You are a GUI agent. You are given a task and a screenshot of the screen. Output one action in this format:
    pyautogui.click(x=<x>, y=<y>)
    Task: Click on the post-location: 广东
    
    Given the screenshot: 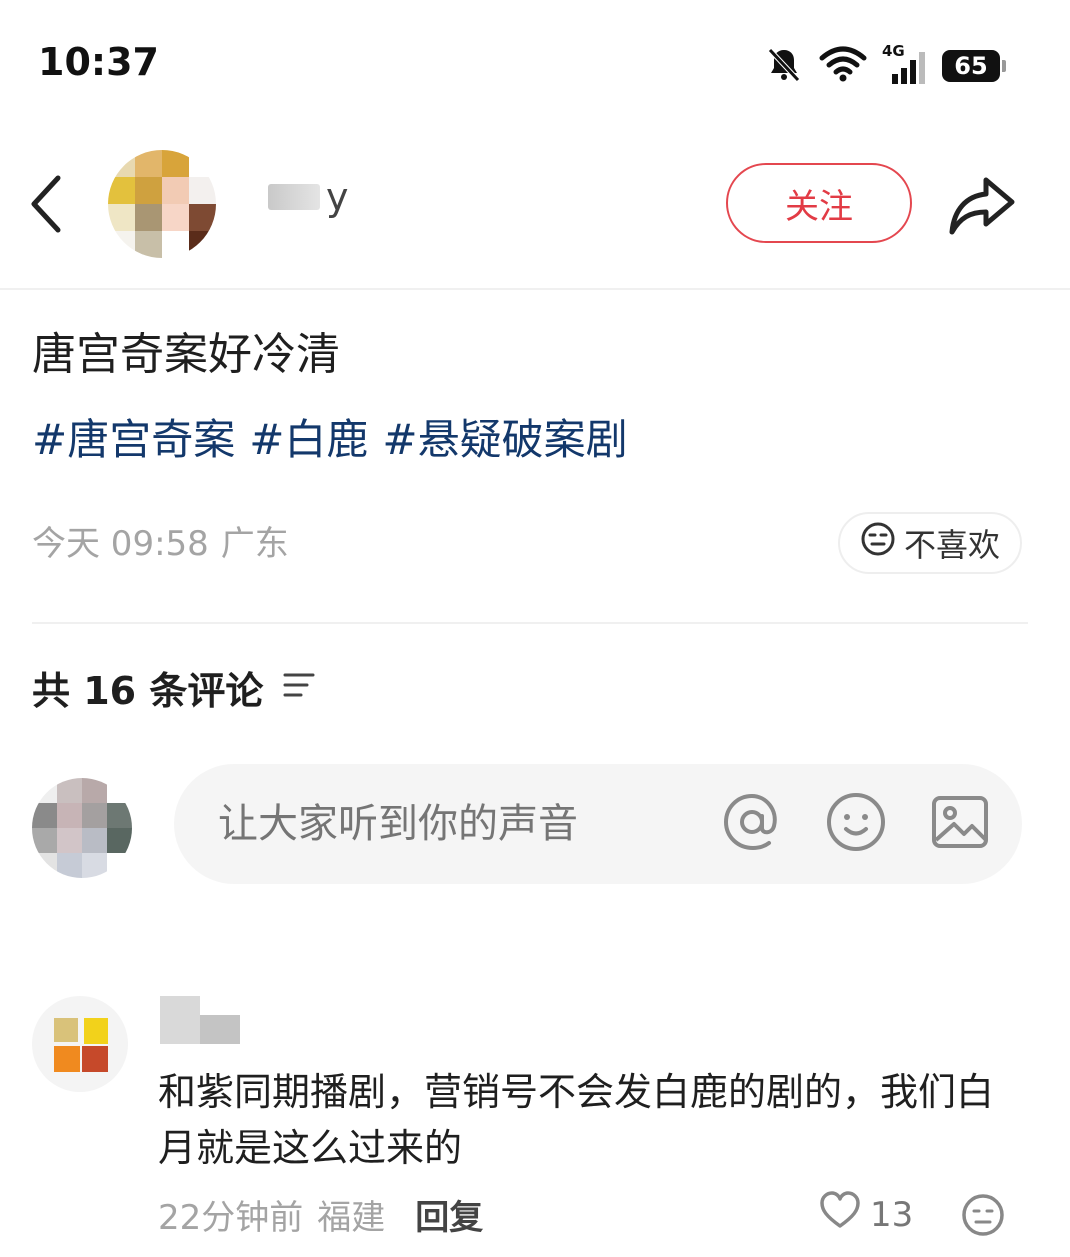 What is the action you would take?
    pyautogui.click(x=254, y=544)
    